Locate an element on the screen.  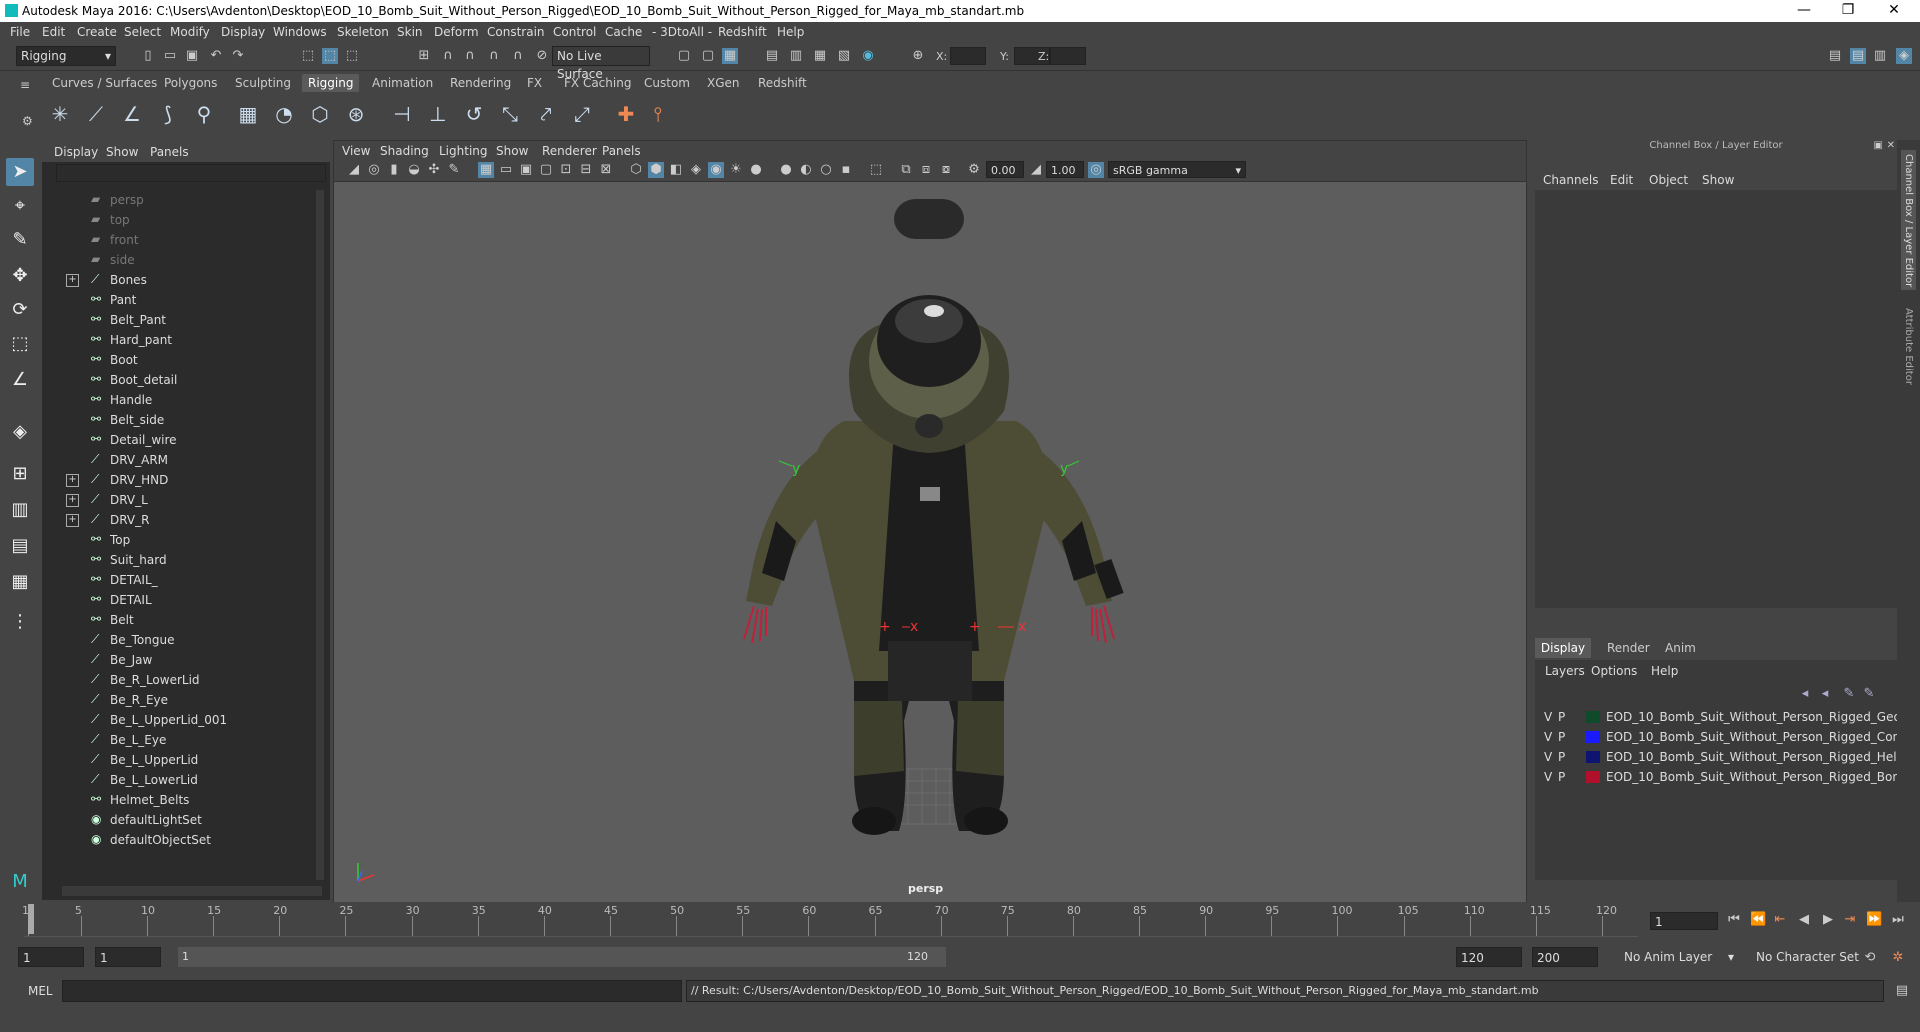
current-frame-field: 1 is located at coordinates (1684, 921).